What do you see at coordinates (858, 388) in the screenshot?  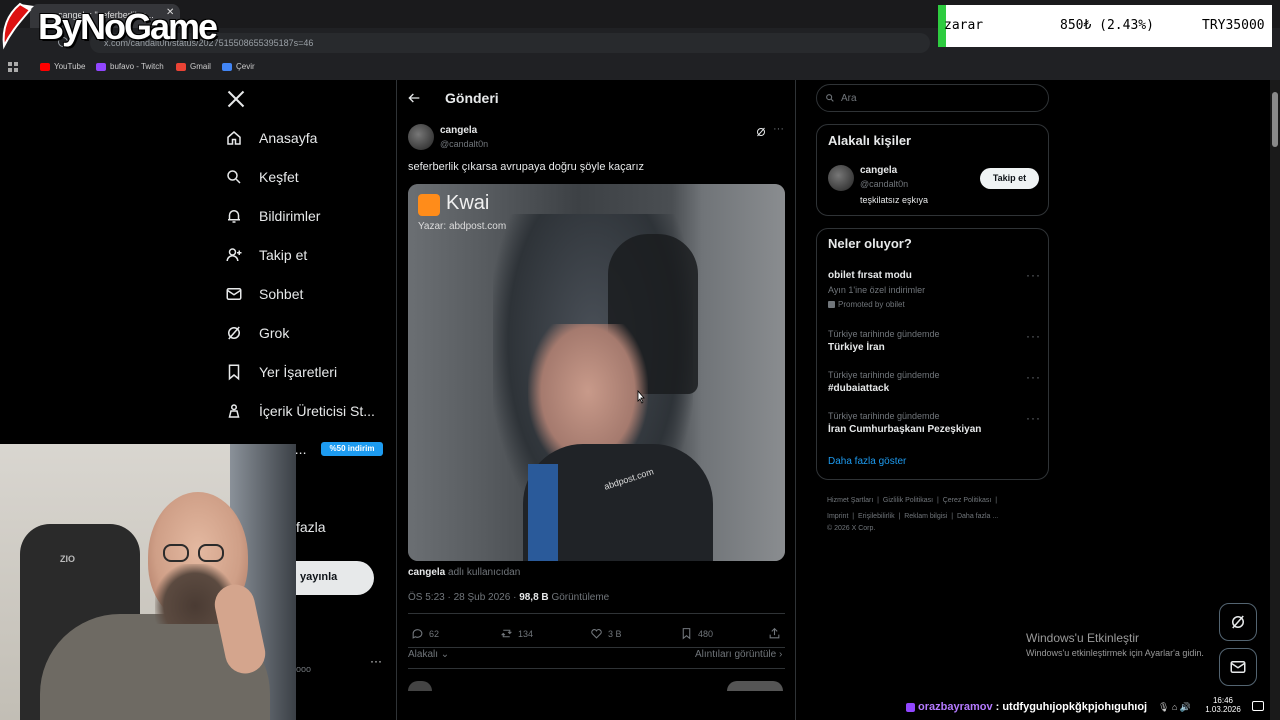 I see `trend-name: #dubaiattack` at bounding box center [858, 388].